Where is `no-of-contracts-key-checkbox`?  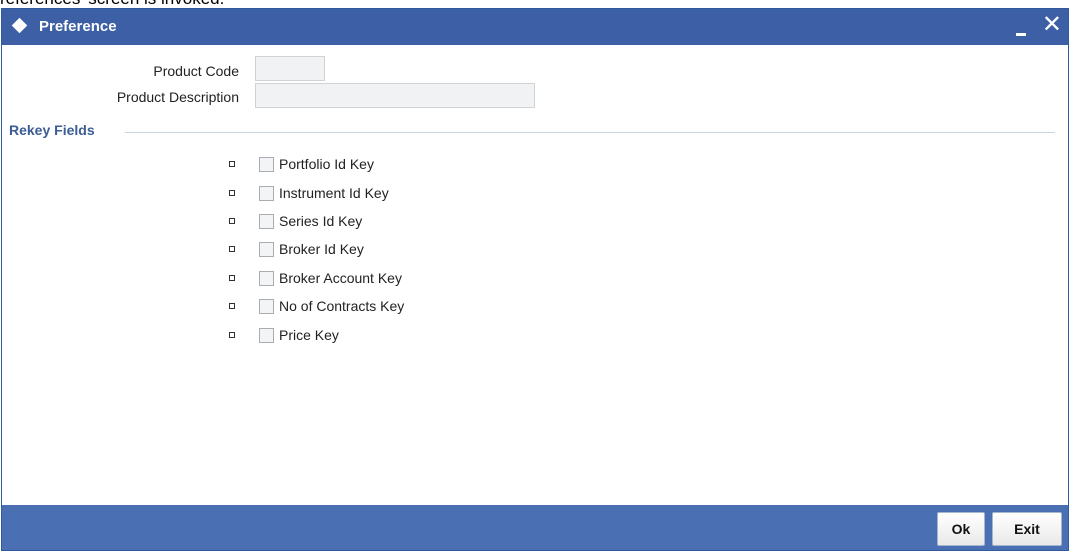 no-of-contracts-key-checkbox is located at coordinates (266, 306).